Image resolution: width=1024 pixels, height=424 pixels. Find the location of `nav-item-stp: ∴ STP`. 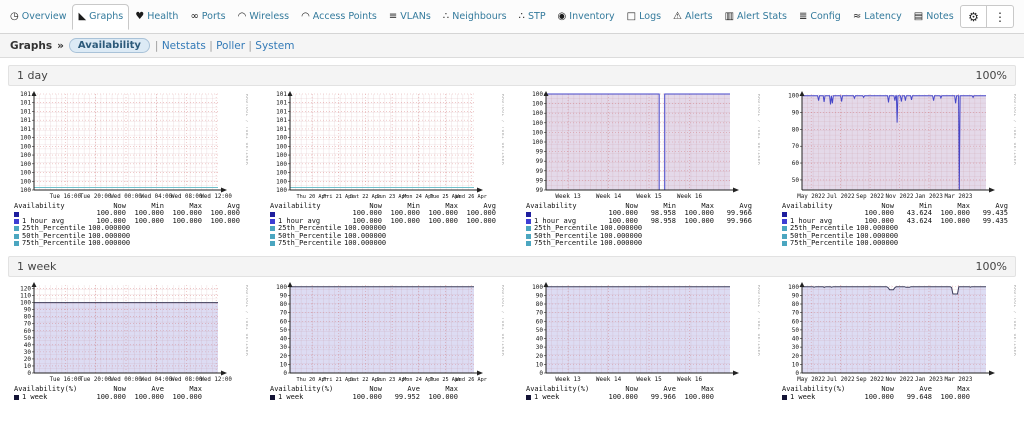

nav-item-stp: ∴ STP is located at coordinates (532, 16).